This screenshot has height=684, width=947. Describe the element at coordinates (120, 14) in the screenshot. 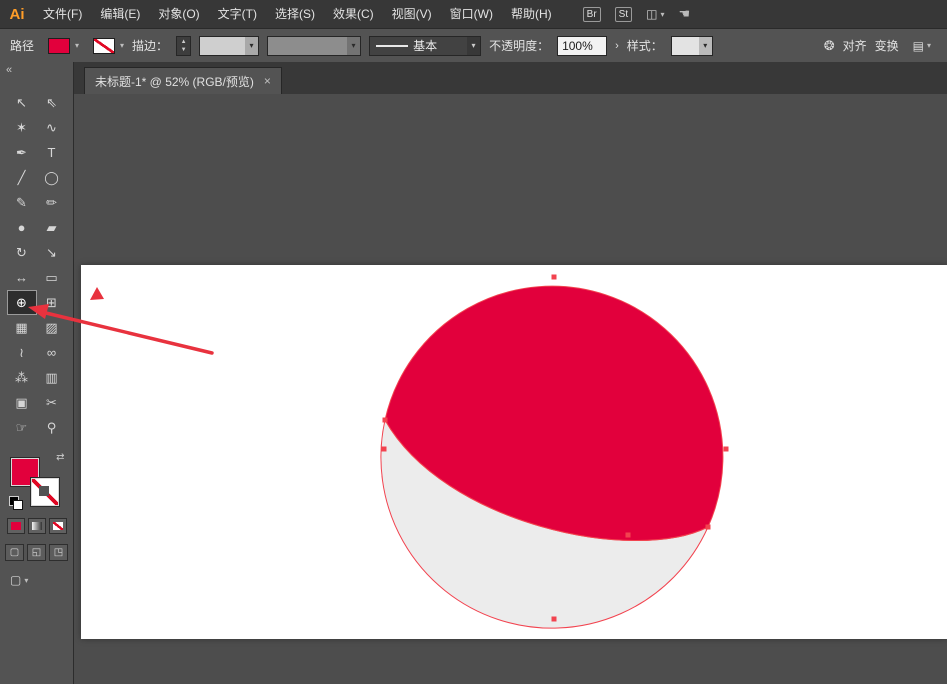

I see `menu-item: 编辑(E)` at that location.